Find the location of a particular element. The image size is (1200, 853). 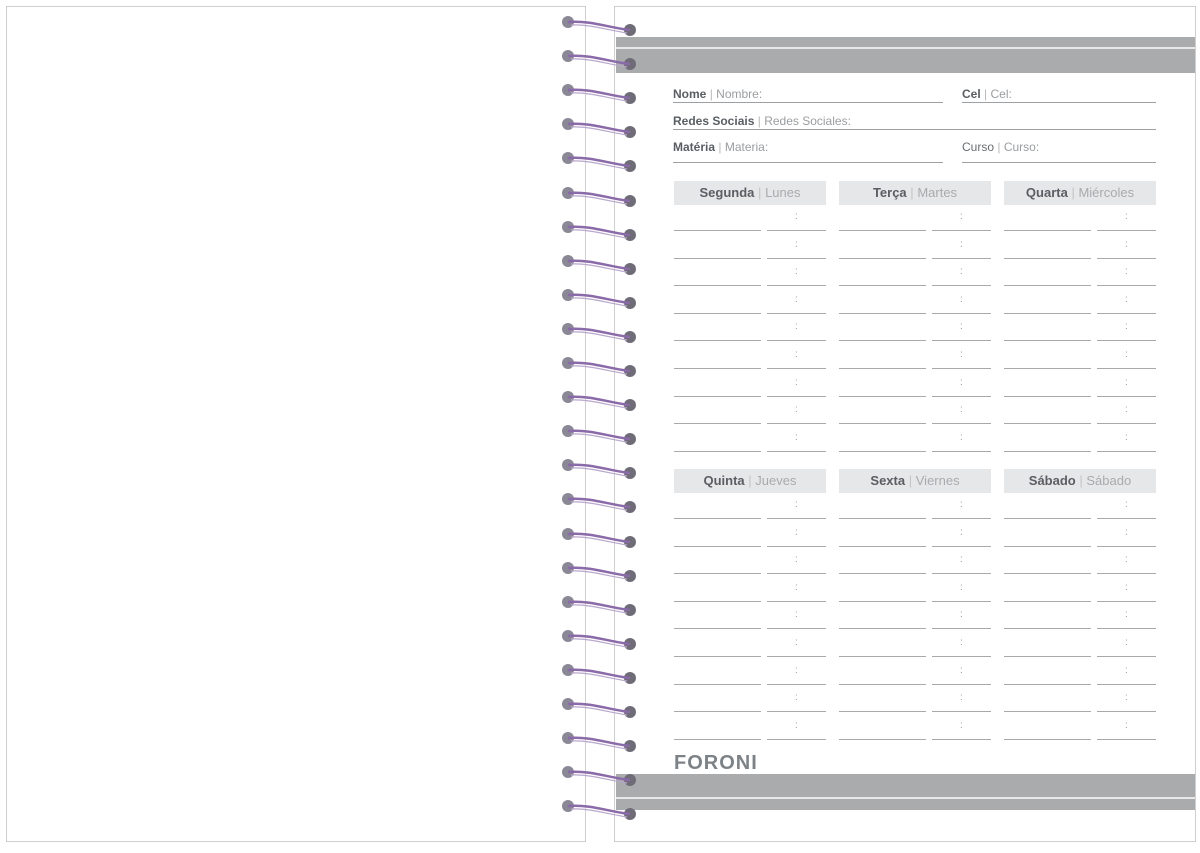

course-field-line is located at coordinates (1059, 162).